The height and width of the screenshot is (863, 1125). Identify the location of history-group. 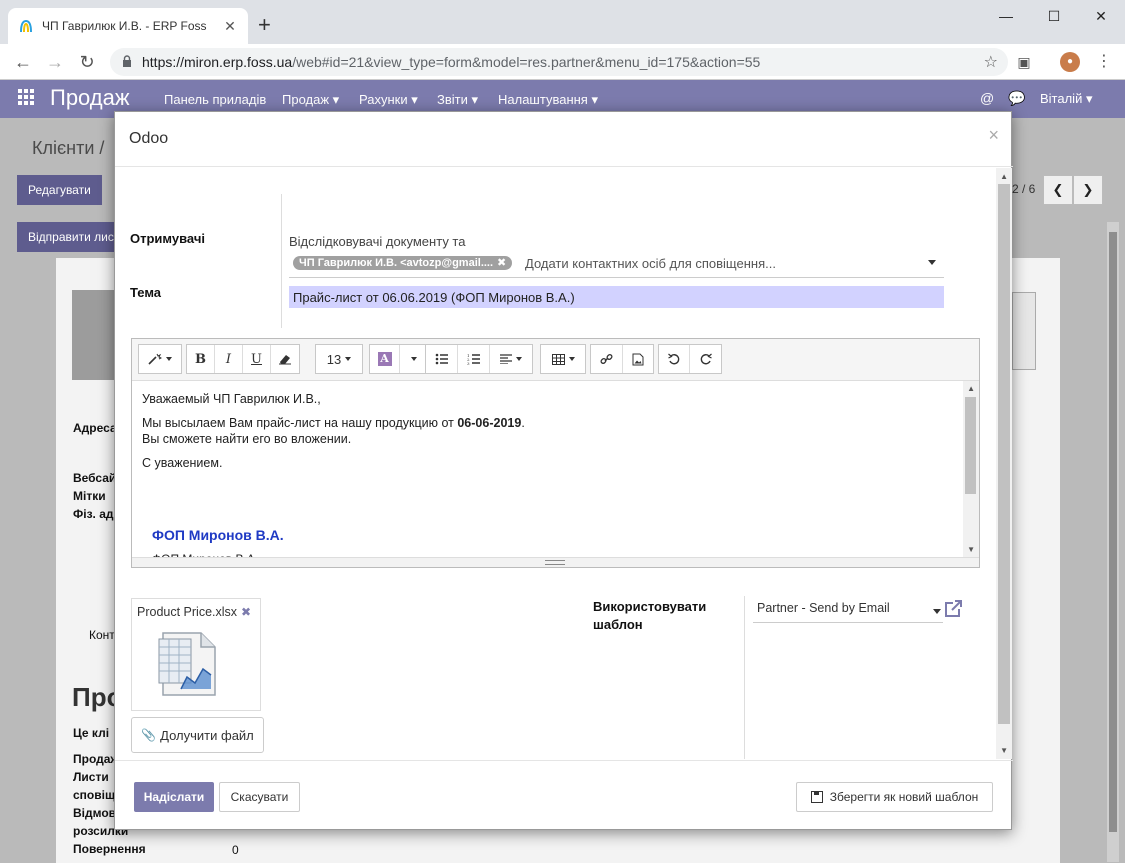
(690, 359).